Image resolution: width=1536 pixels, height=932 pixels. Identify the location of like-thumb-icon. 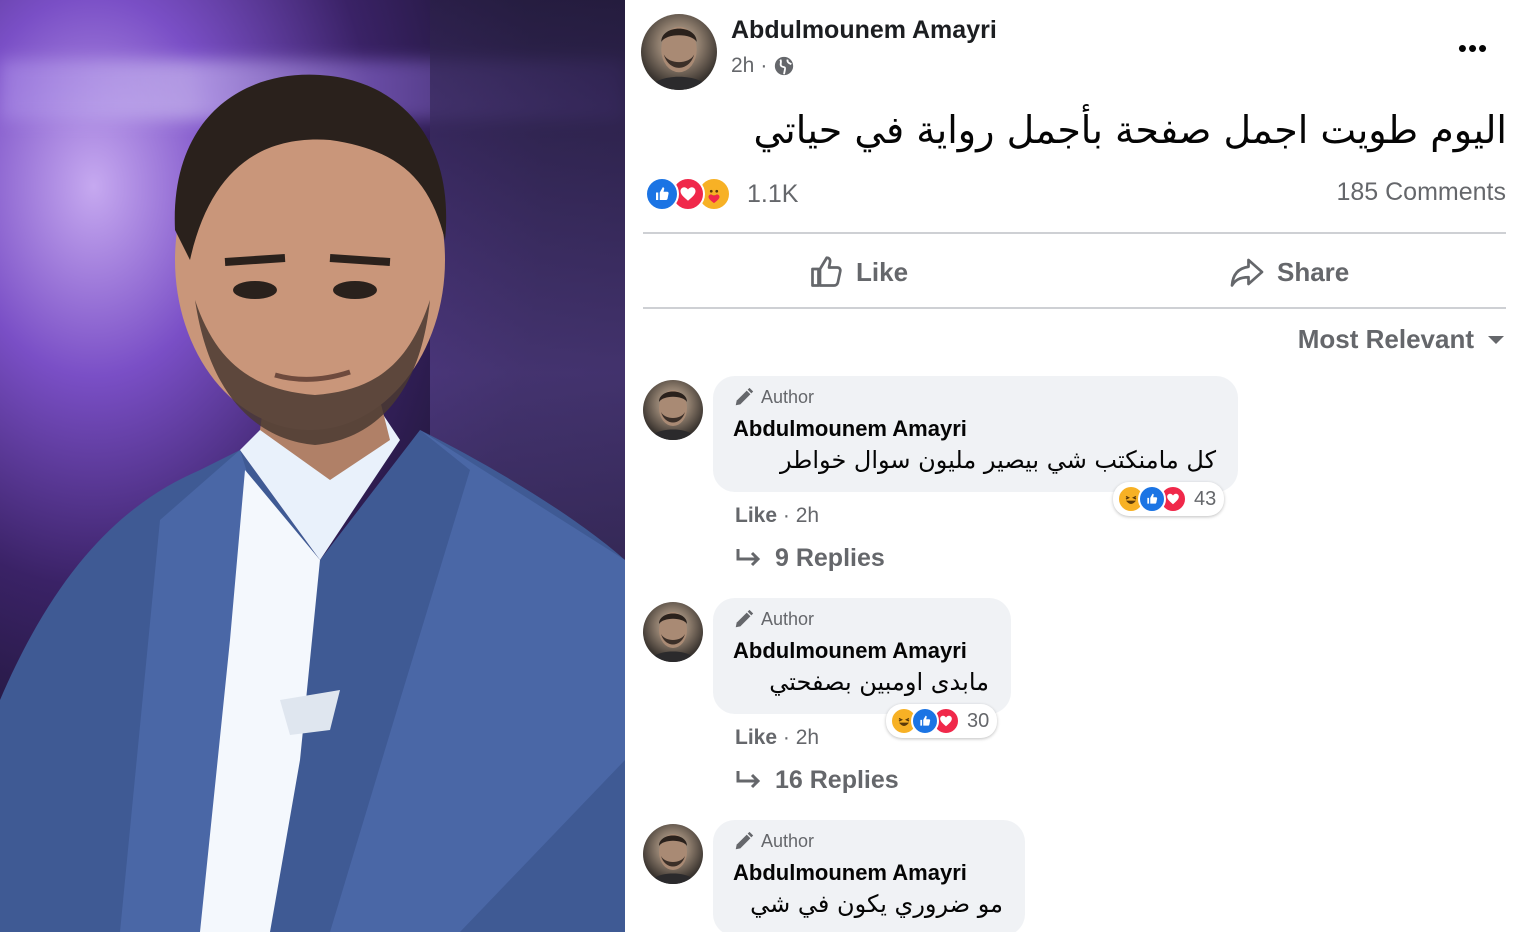
(826, 271).